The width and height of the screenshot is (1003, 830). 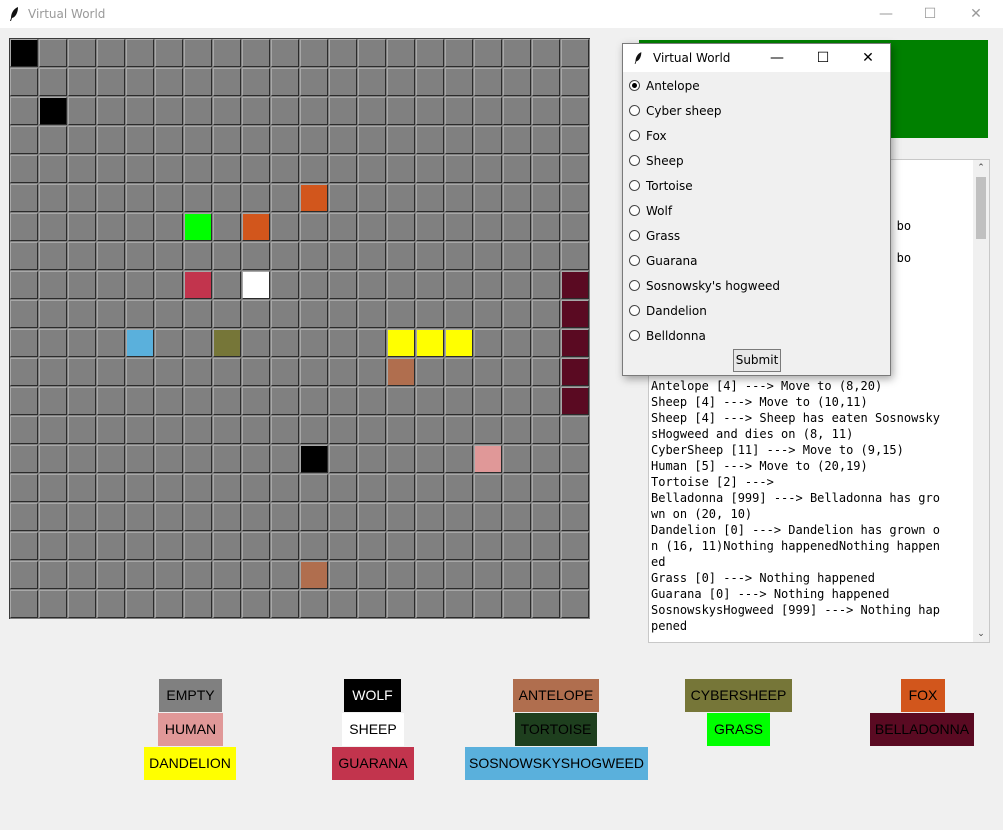 I want to click on grid-cell-guarana, so click(x=198, y=285).